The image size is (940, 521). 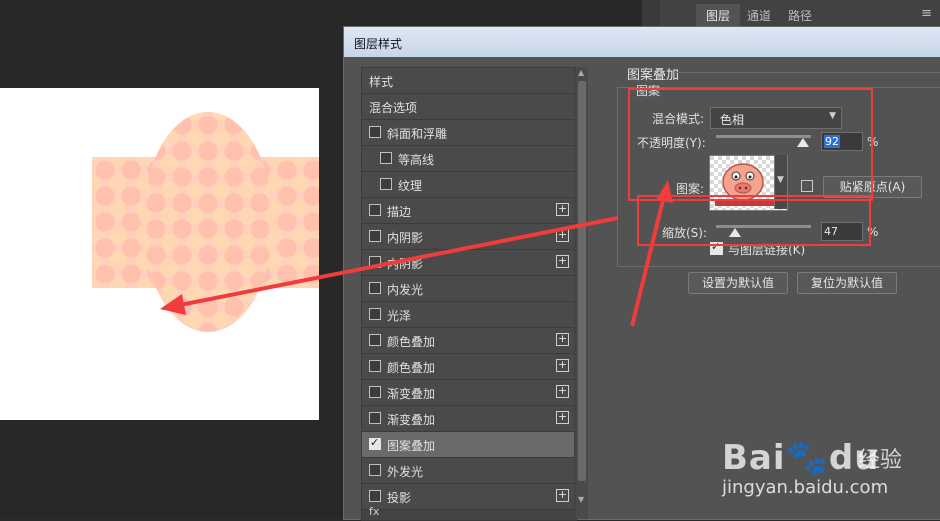 What do you see at coordinates (880, 460) in the screenshot?
I see `watermark-text: 经验` at bounding box center [880, 460].